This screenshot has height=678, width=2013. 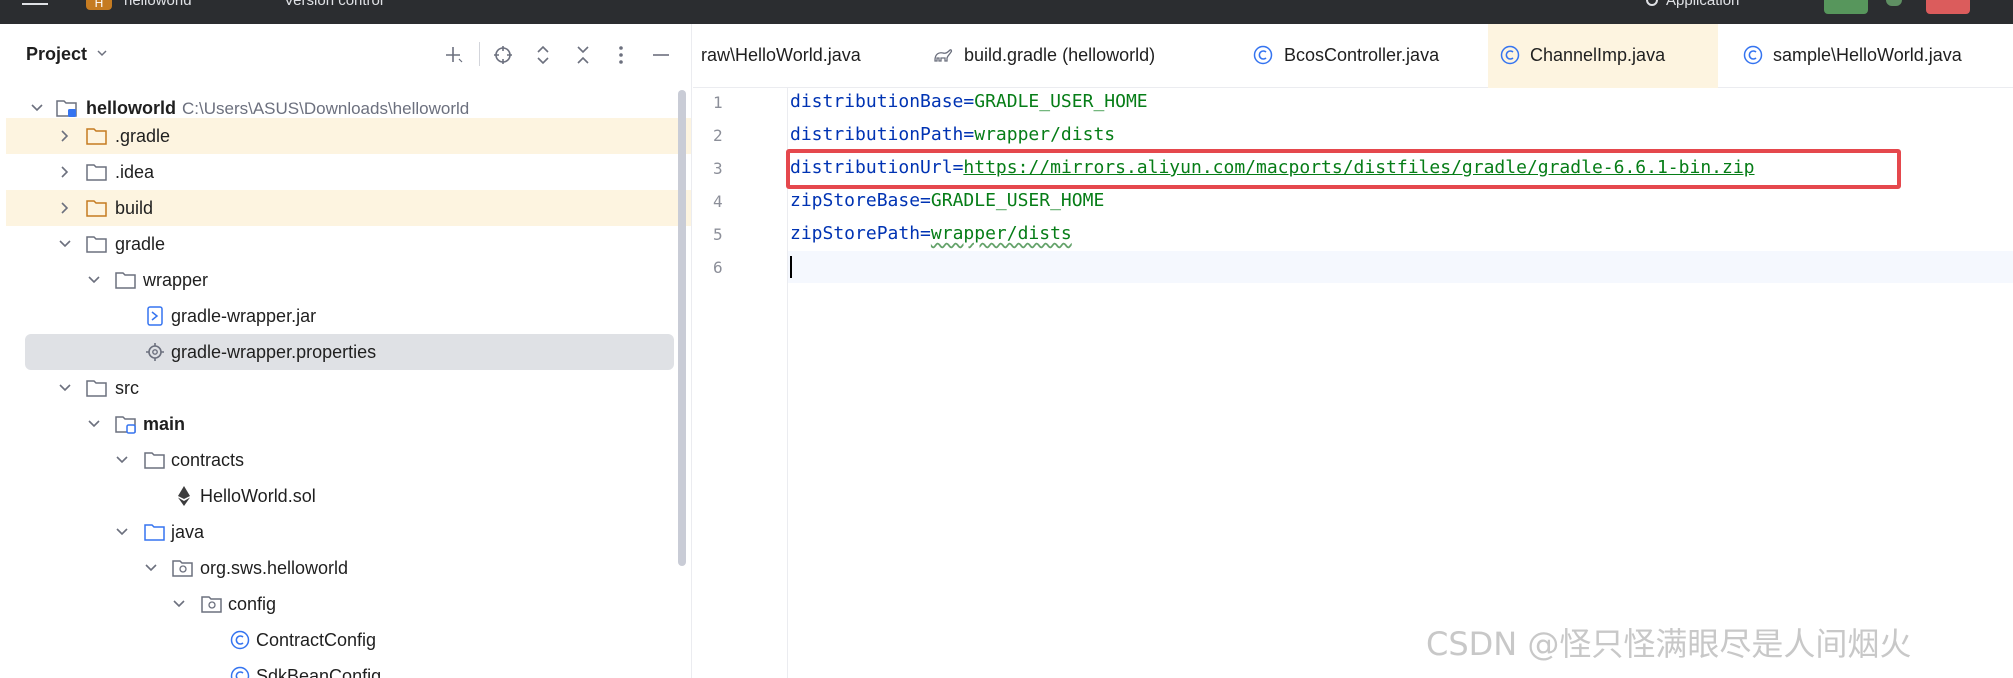 What do you see at coordinates (718, 201) in the screenshot?
I see `line-number: 4` at bounding box center [718, 201].